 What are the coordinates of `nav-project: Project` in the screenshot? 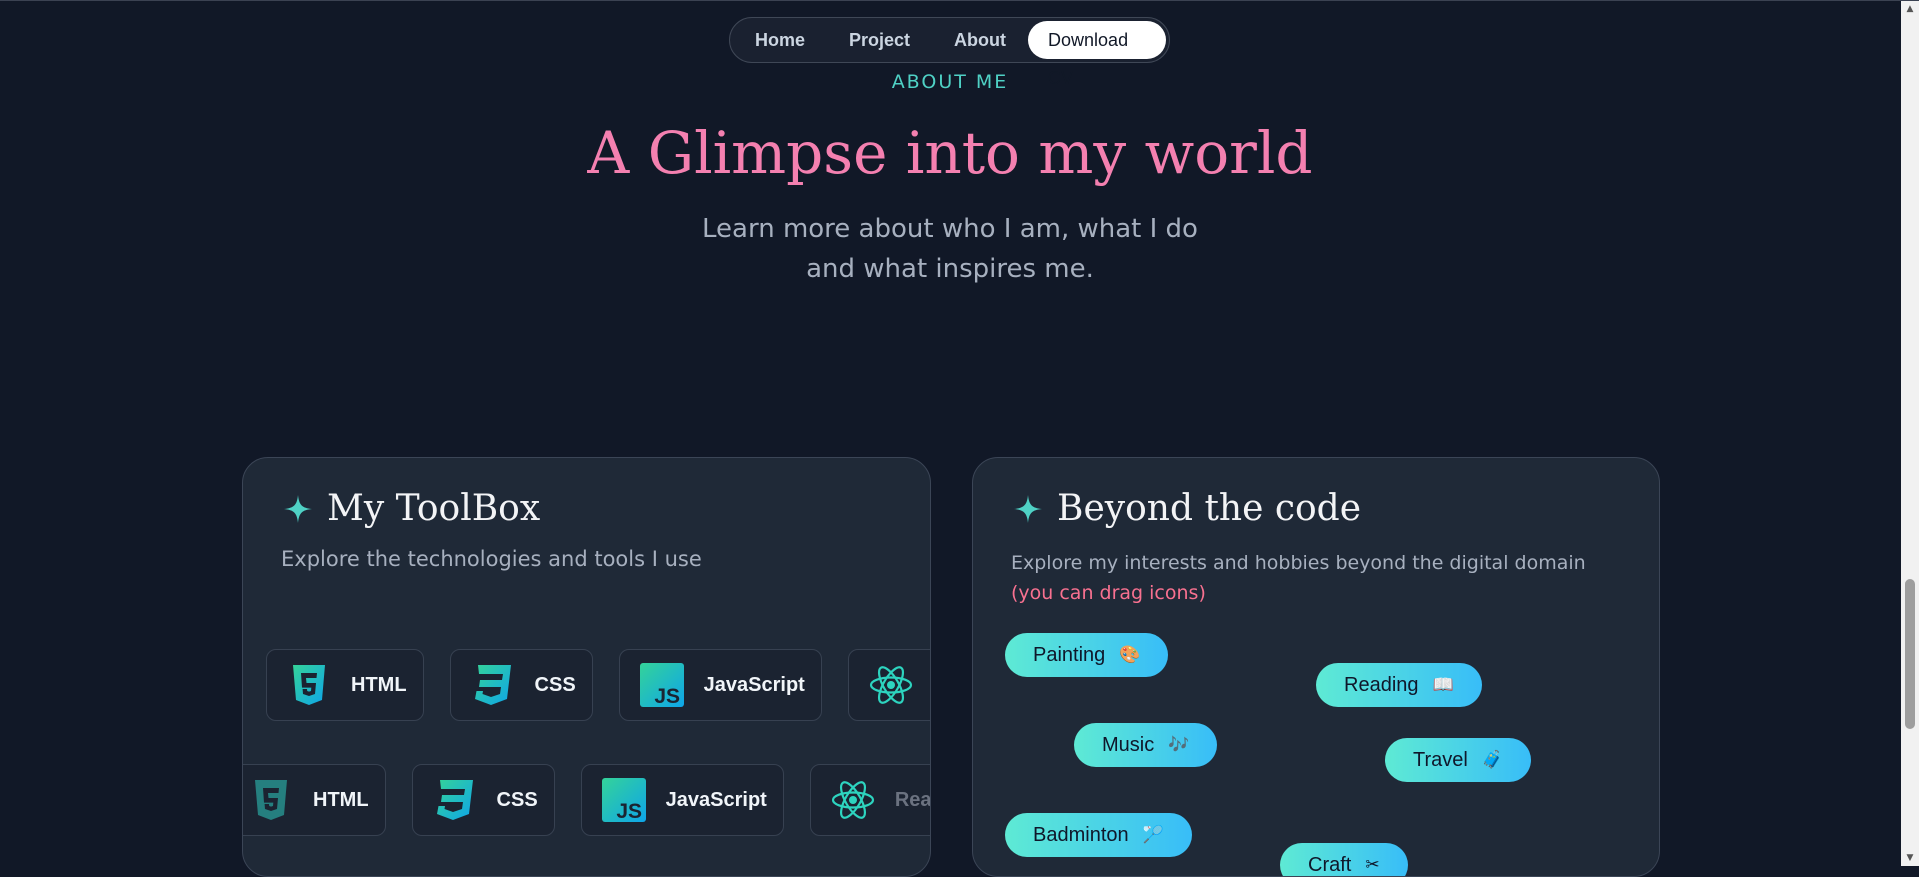 It's located at (879, 40).